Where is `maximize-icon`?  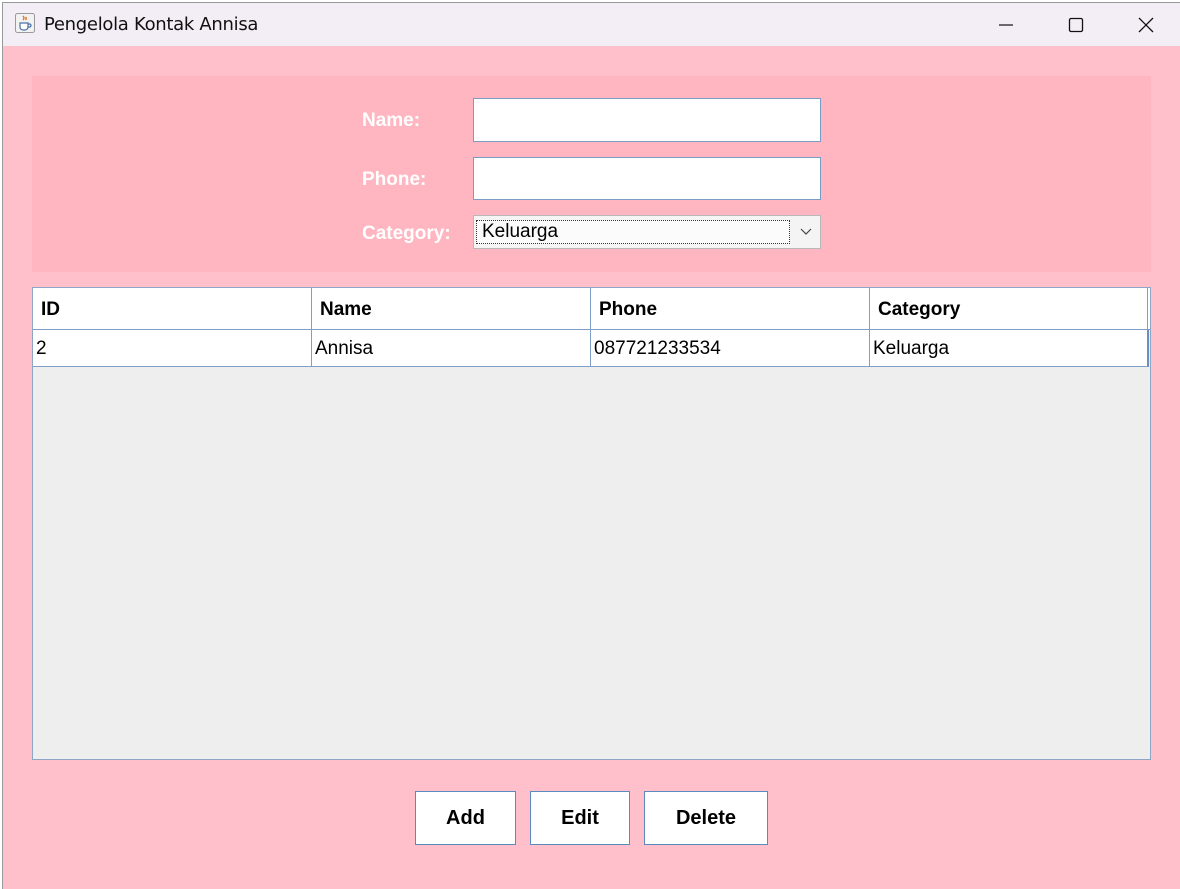
maximize-icon is located at coordinates (1076, 24).